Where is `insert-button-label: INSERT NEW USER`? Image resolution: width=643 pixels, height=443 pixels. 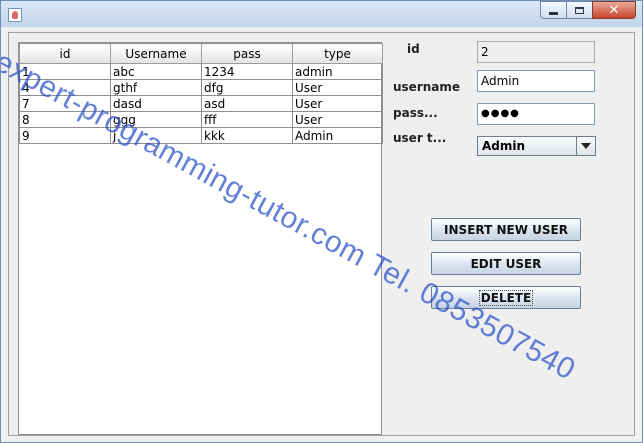
insert-button-label: INSERT NEW USER is located at coordinates (506, 229).